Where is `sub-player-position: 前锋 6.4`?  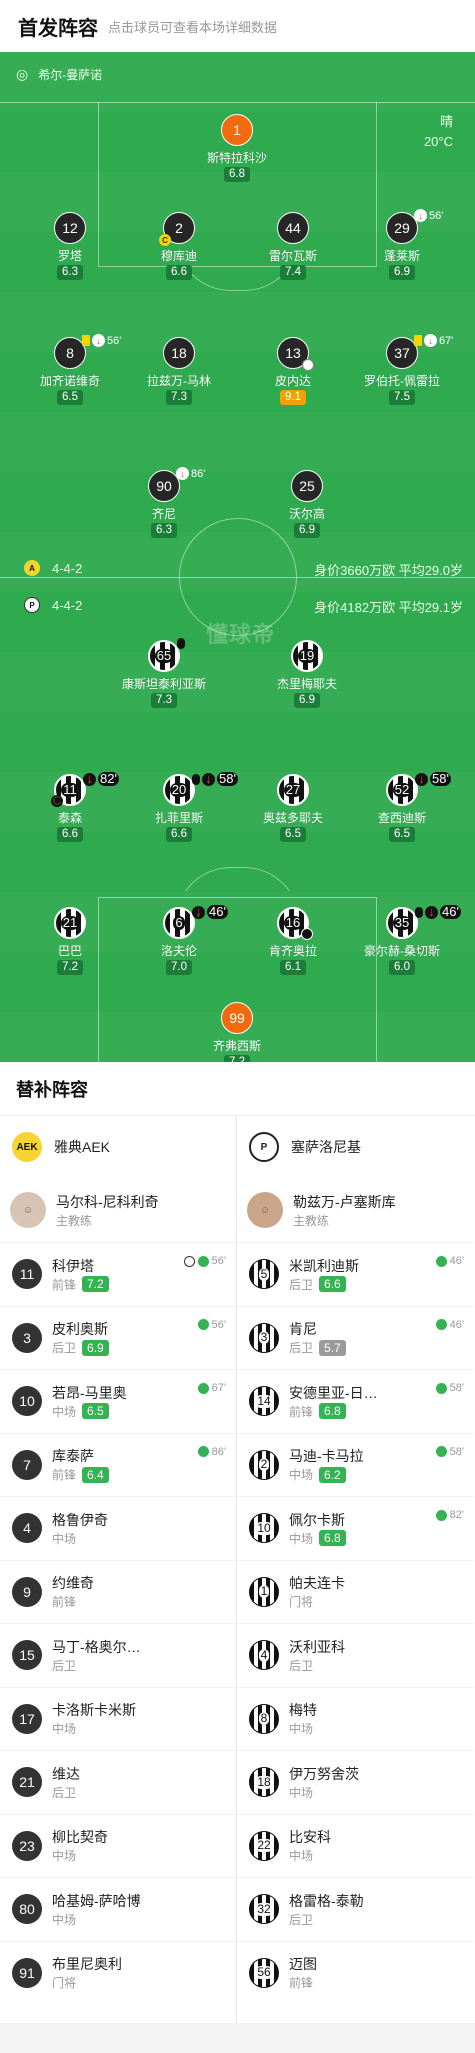 sub-player-position: 前锋 6.4 is located at coordinates (80, 1474).